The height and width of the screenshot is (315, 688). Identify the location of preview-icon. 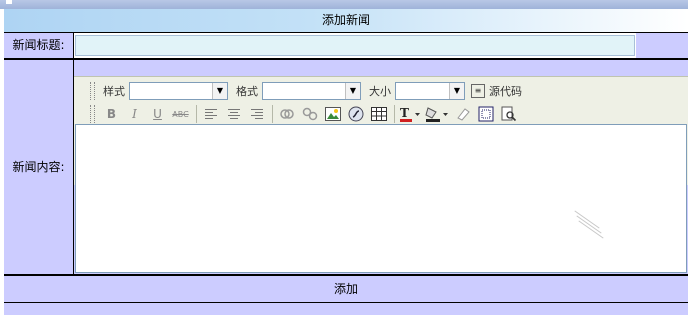
(508, 114).